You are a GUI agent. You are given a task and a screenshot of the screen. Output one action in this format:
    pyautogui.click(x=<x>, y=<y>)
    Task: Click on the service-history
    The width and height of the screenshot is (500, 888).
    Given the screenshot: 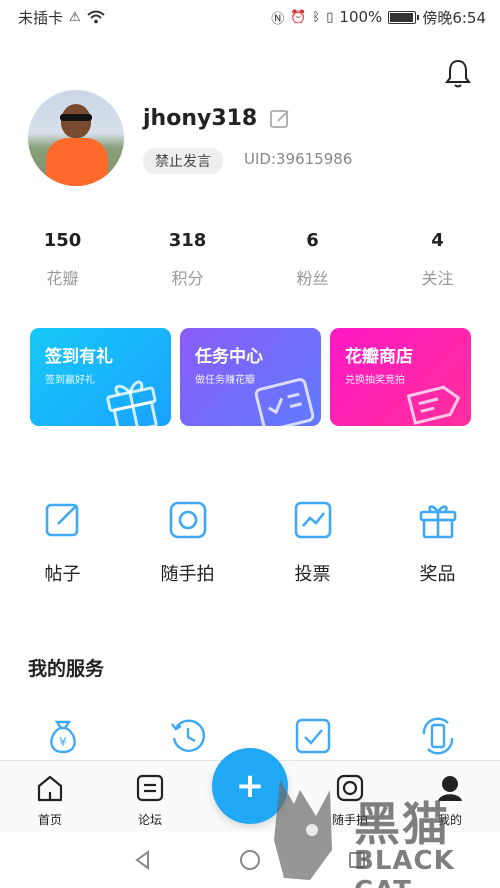 What is the action you would take?
    pyautogui.click(x=187, y=736)
    